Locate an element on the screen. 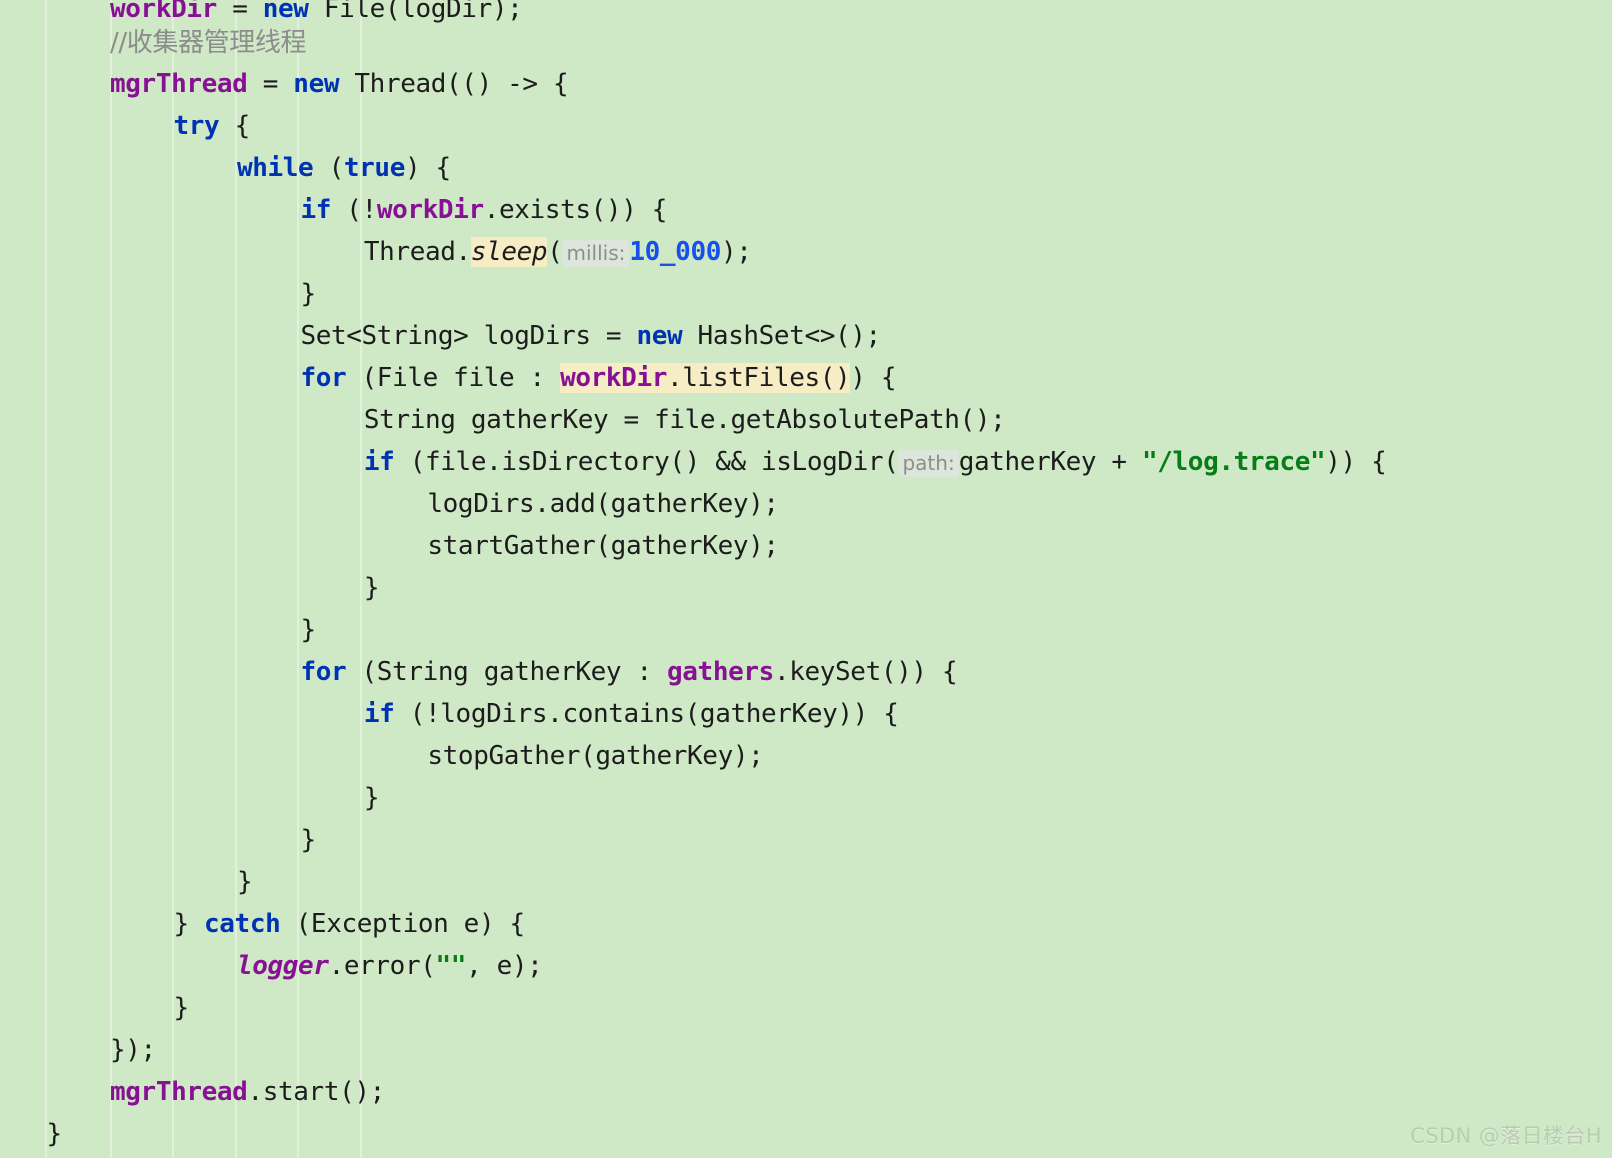 The height and width of the screenshot is (1158, 1612). line-01-workdir-assign-tok-2: new is located at coordinates (285, 12).